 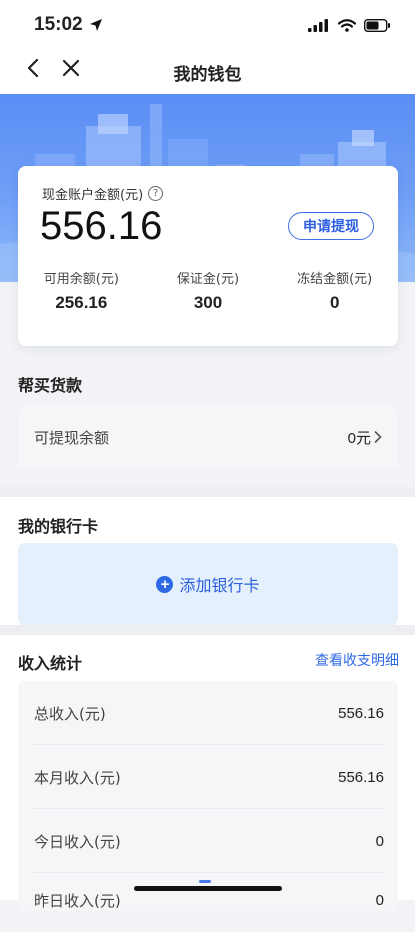 I want to click on withdraw-button: 申请提现, so click(x=331, y=226).